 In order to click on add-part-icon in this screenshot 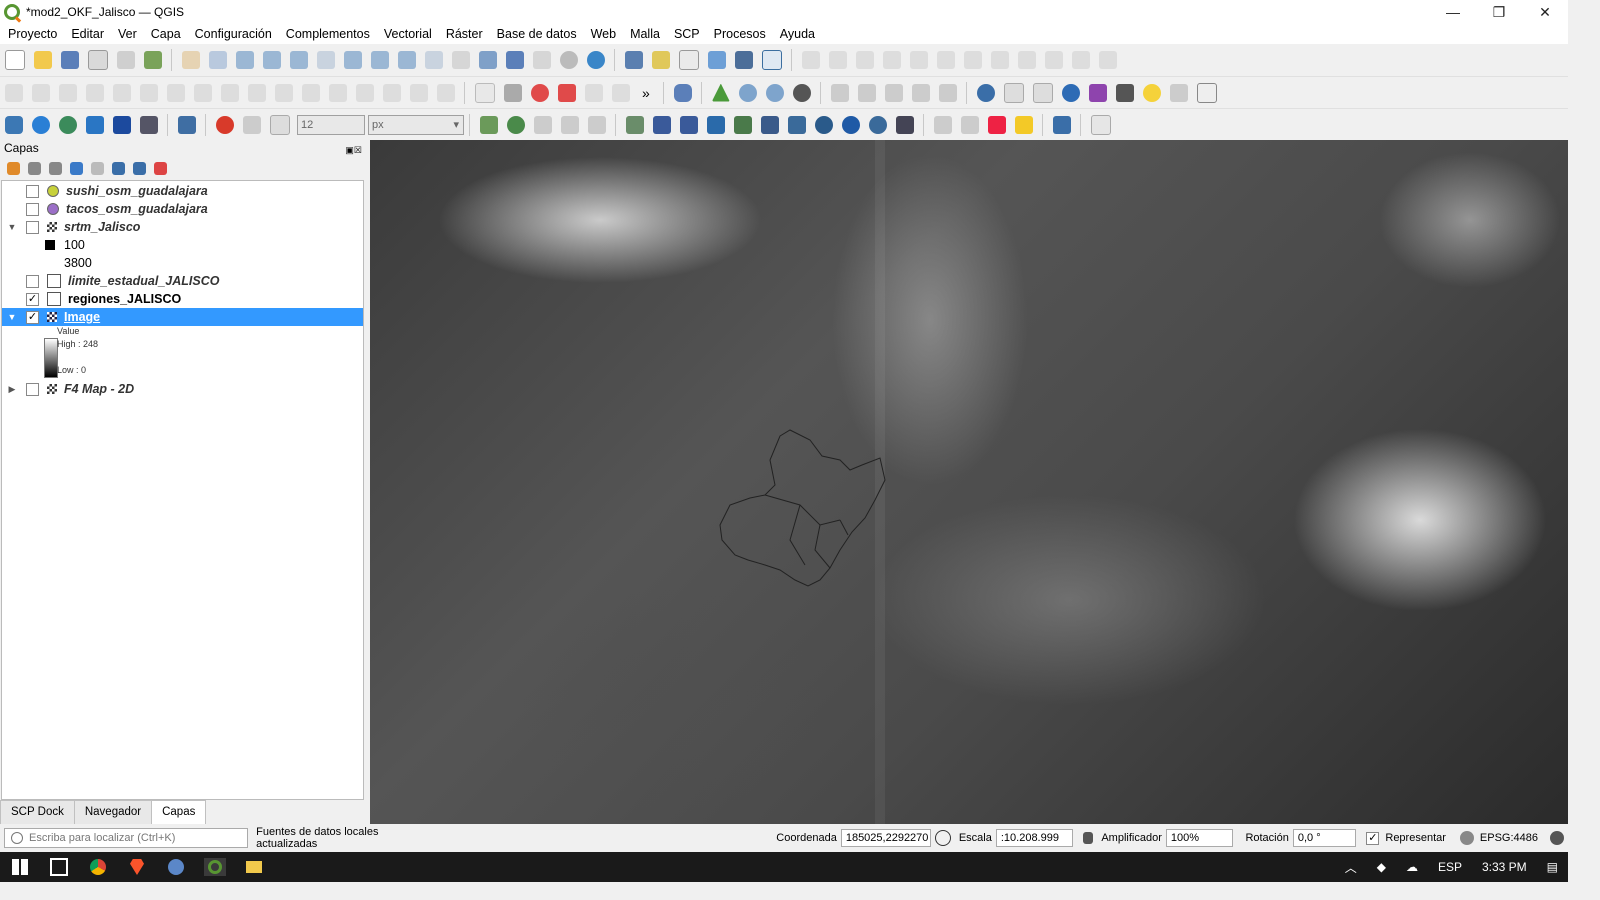, I will do `click(122, 92)`.